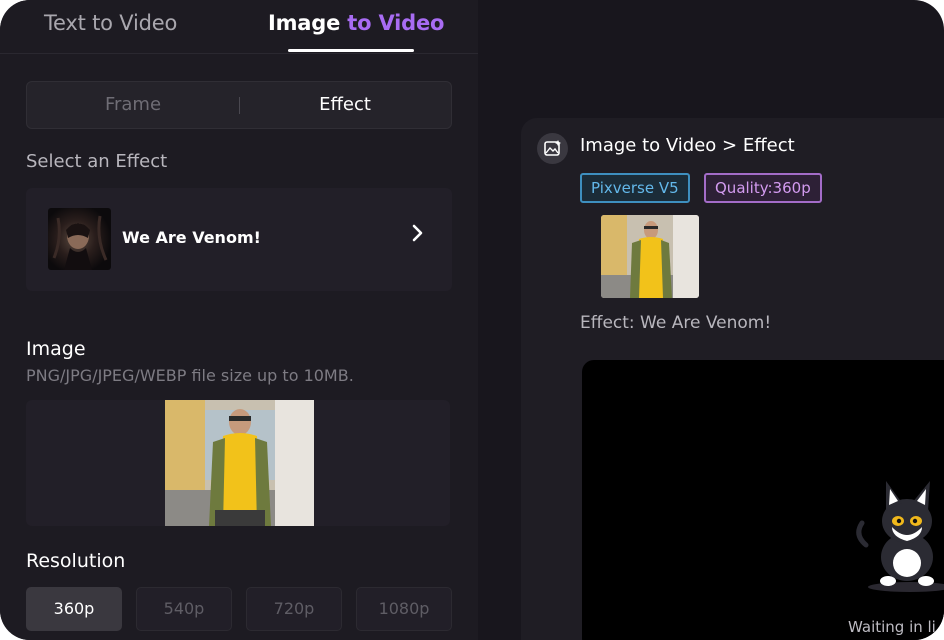  I want to click on cat-mascot-icon, so click(900, 536).